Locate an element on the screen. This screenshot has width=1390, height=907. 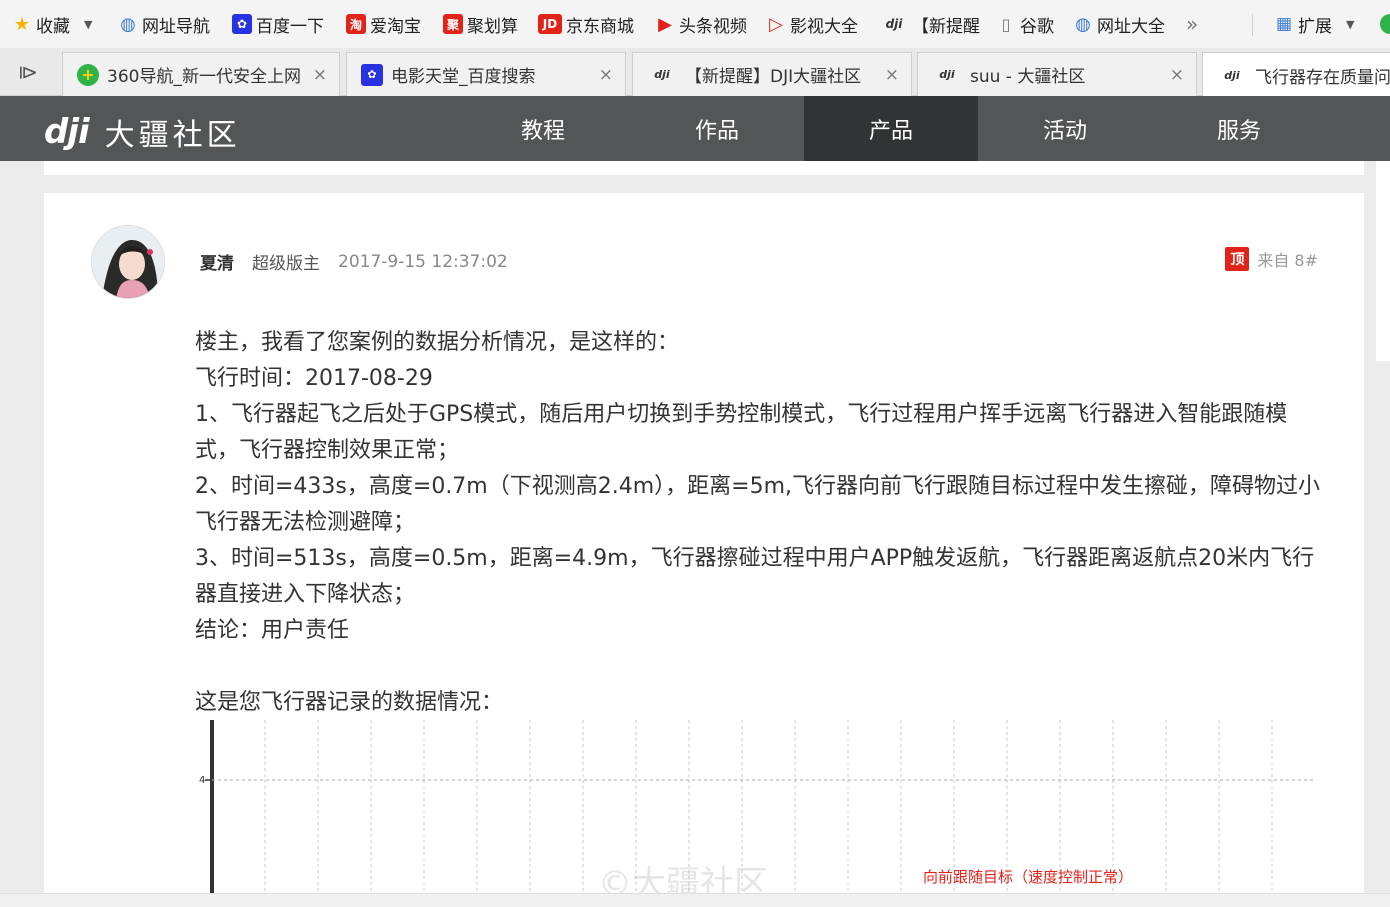
sidebar-panel-edge is located at coordinates (1383, 261).